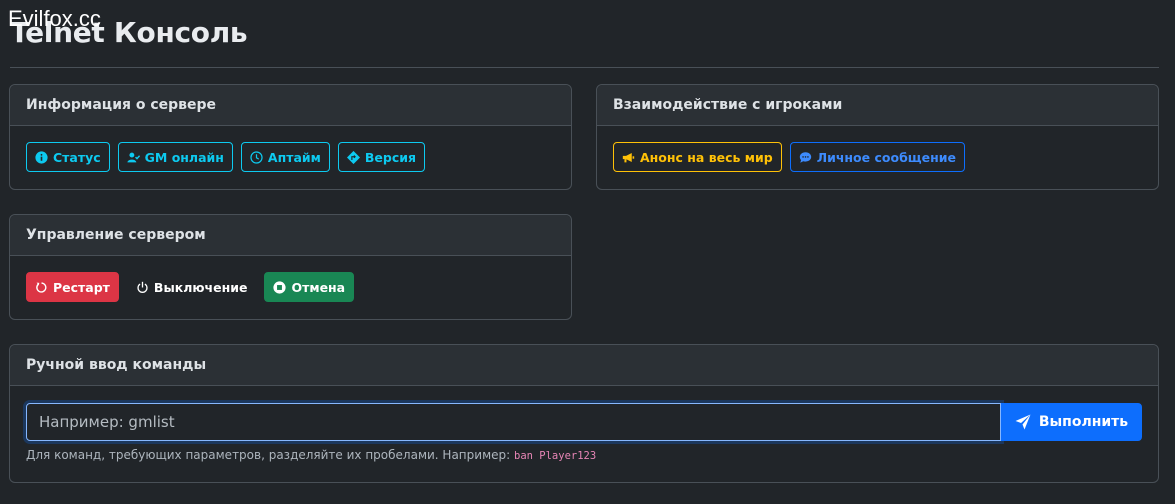  Describe the element at coordinates (41, 287) in the screenshot. I see `restart-icon` at that location.